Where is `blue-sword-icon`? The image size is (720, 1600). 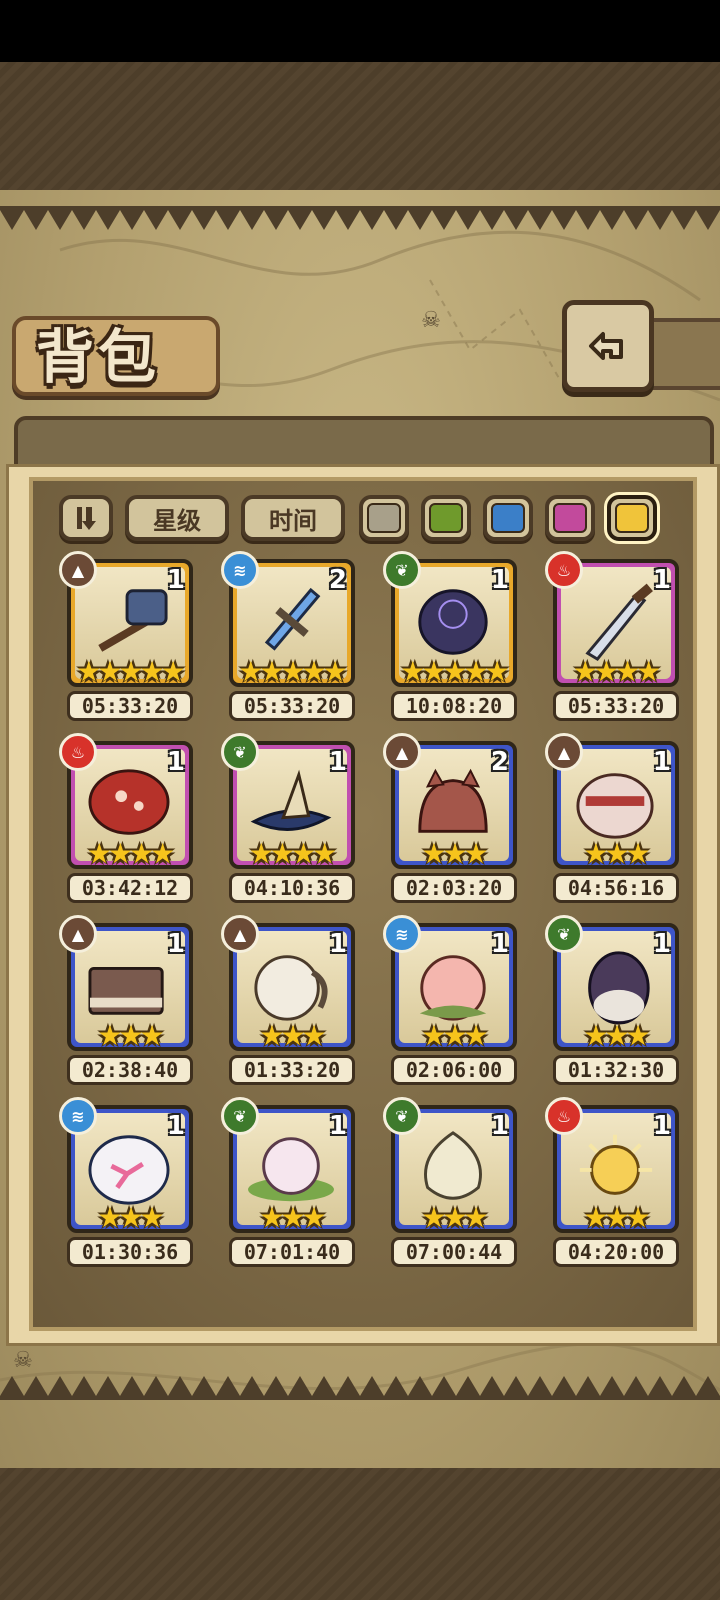
blue-sword-icon is located at coordinates (291, 622).